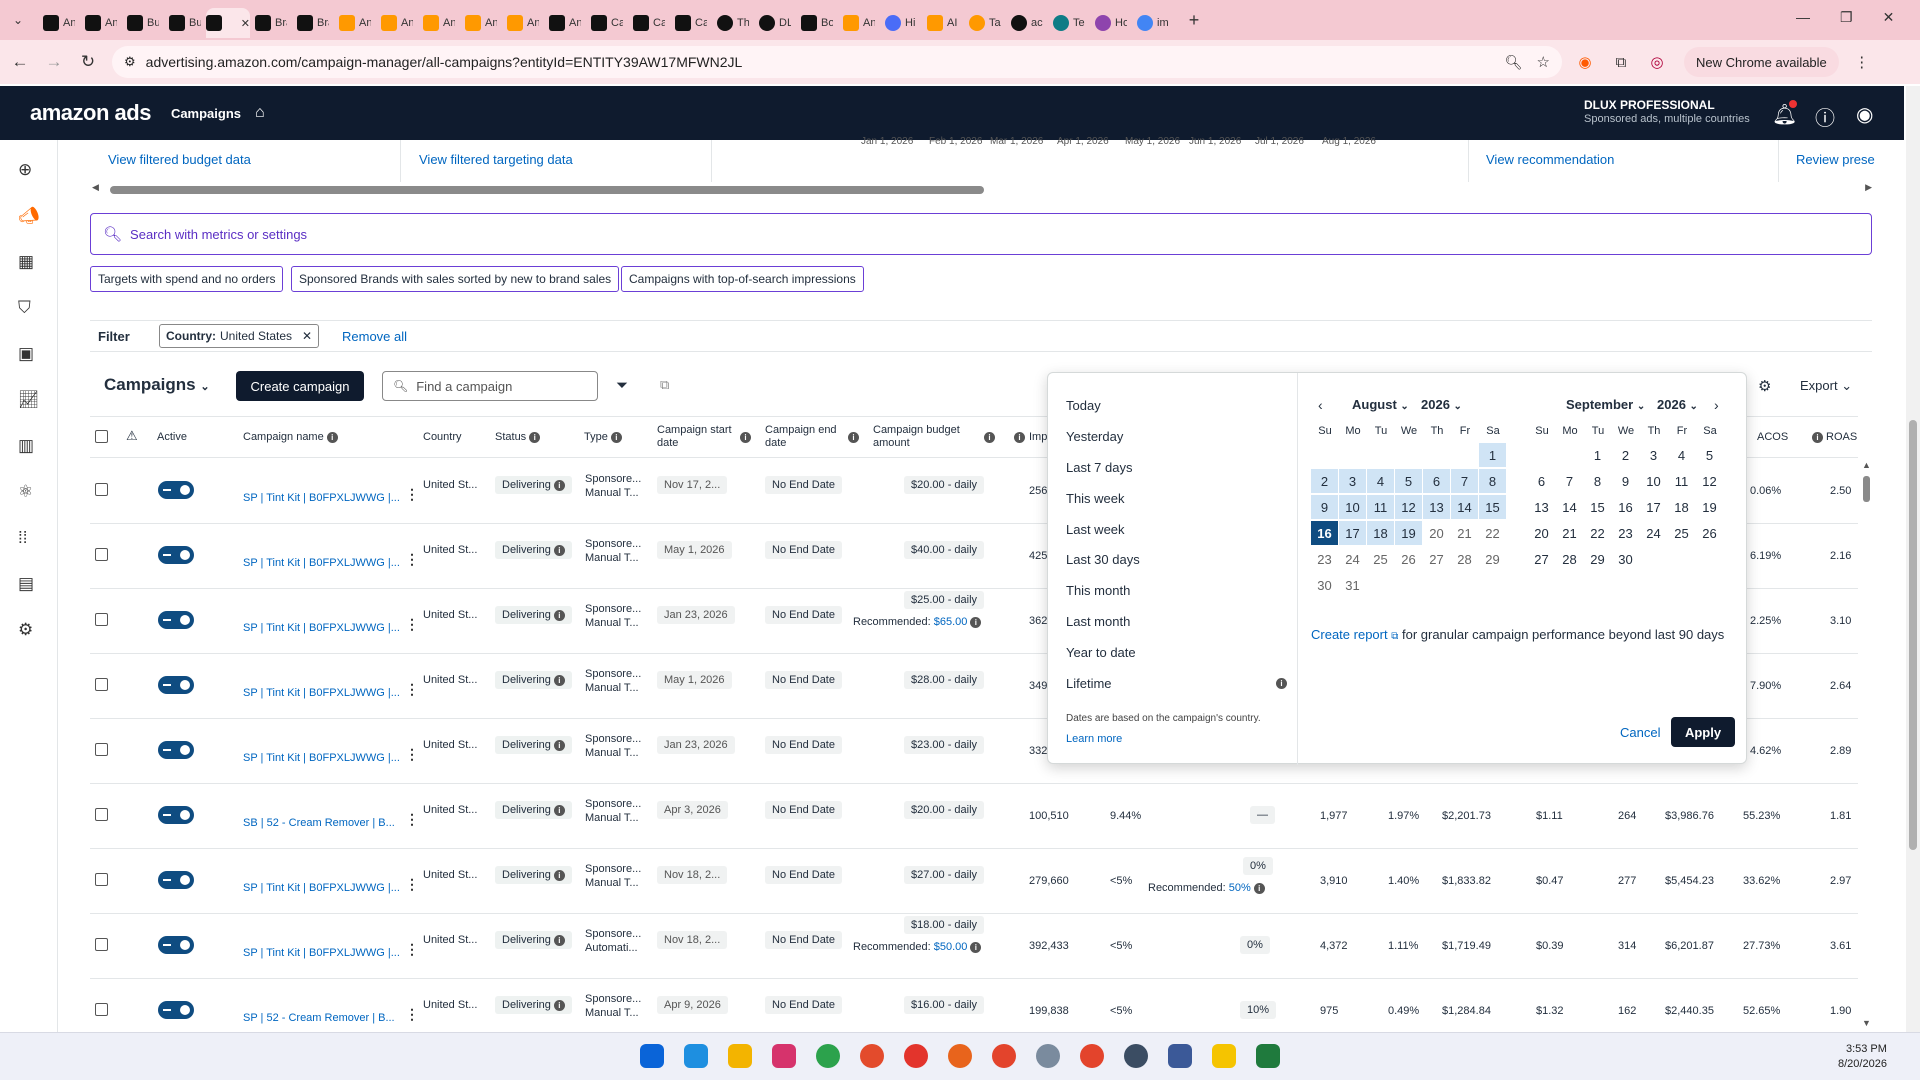  Describe the element at coordinates (1464, 481) in the screenshot. I see `august-day: 7` at that location.